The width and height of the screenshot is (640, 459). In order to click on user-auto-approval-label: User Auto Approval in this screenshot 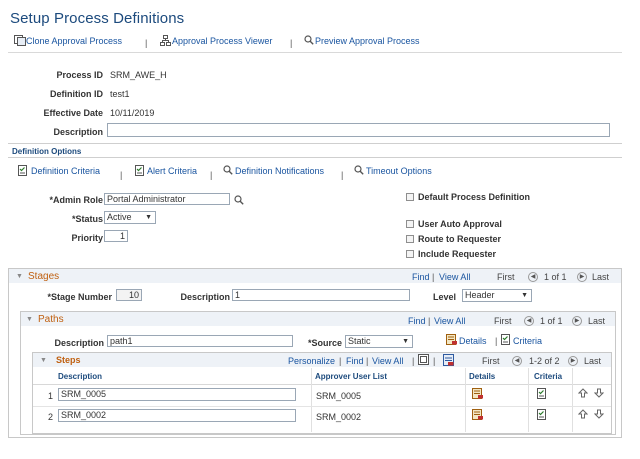, I will do `click(460, 224)`.